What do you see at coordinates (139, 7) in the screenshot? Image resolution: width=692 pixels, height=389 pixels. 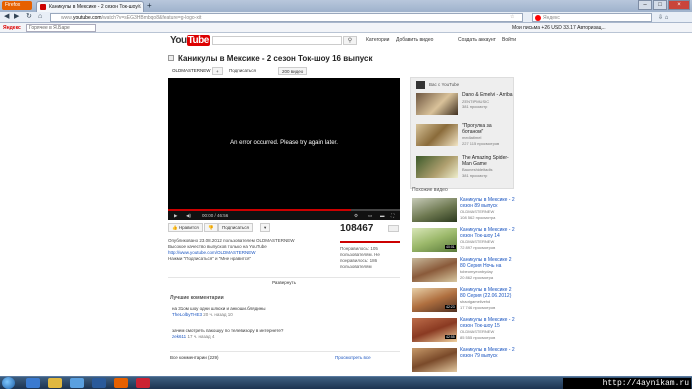 I see `close-tab-icon: ×` at bounding box center [139, 7].